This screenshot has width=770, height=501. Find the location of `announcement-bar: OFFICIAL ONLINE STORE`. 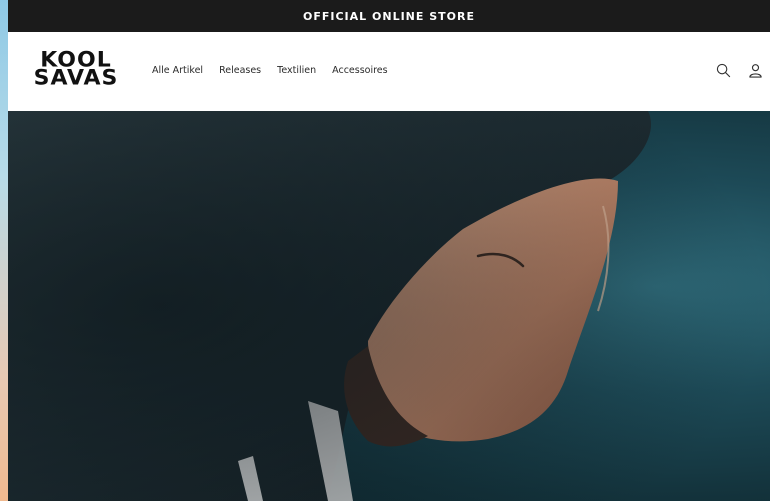

announcement-bar: OFFICIAL ONLINE STORE is located at coordinates (389, 16).